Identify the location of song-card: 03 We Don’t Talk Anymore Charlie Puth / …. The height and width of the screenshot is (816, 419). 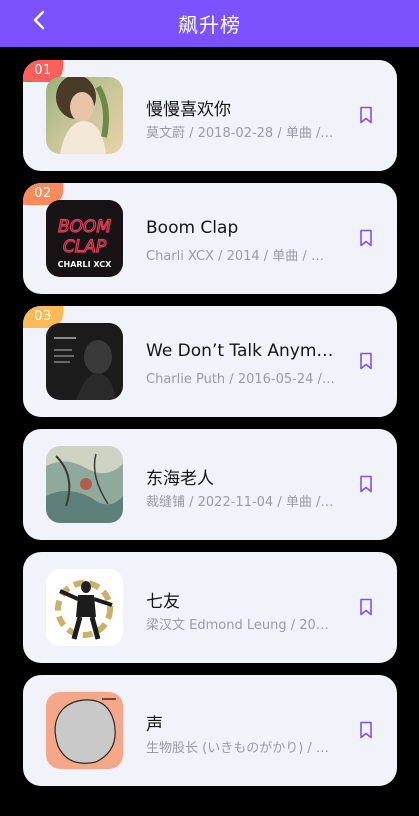
(210, 361).